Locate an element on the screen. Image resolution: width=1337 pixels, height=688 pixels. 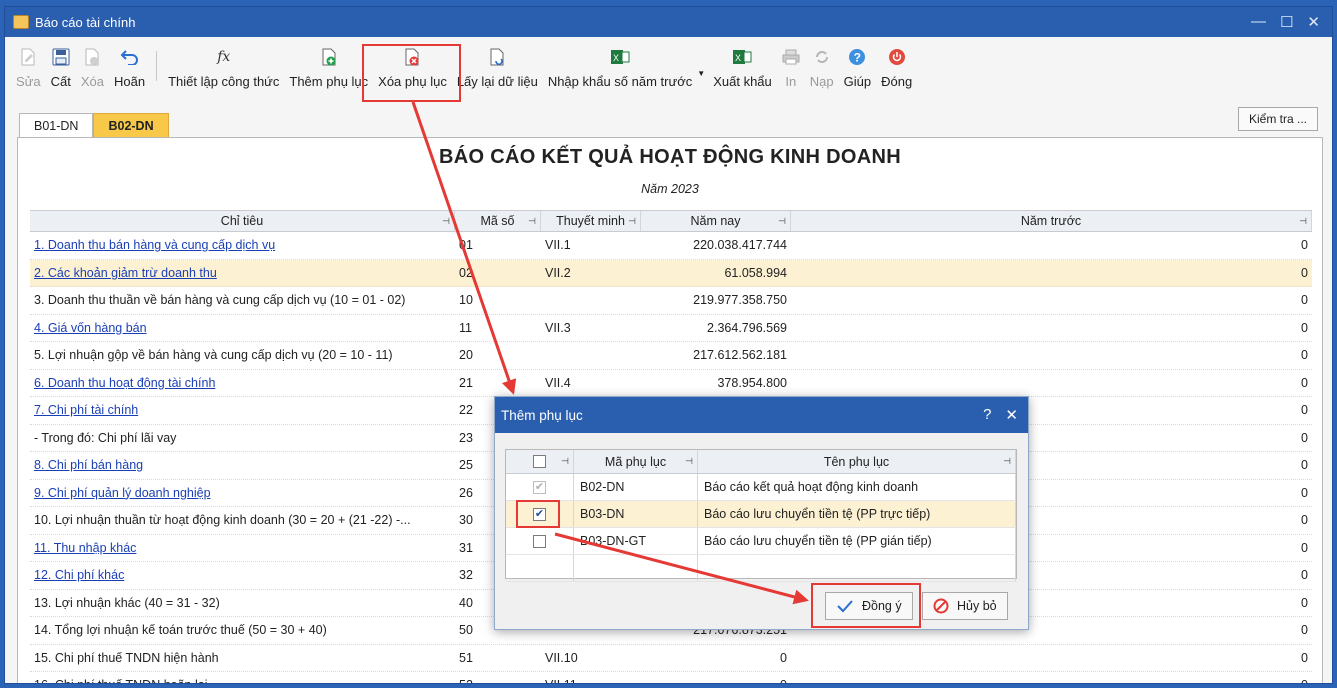
column-header-prior-year: Năm trước ⊣ is located at coordinates (1051, 221).